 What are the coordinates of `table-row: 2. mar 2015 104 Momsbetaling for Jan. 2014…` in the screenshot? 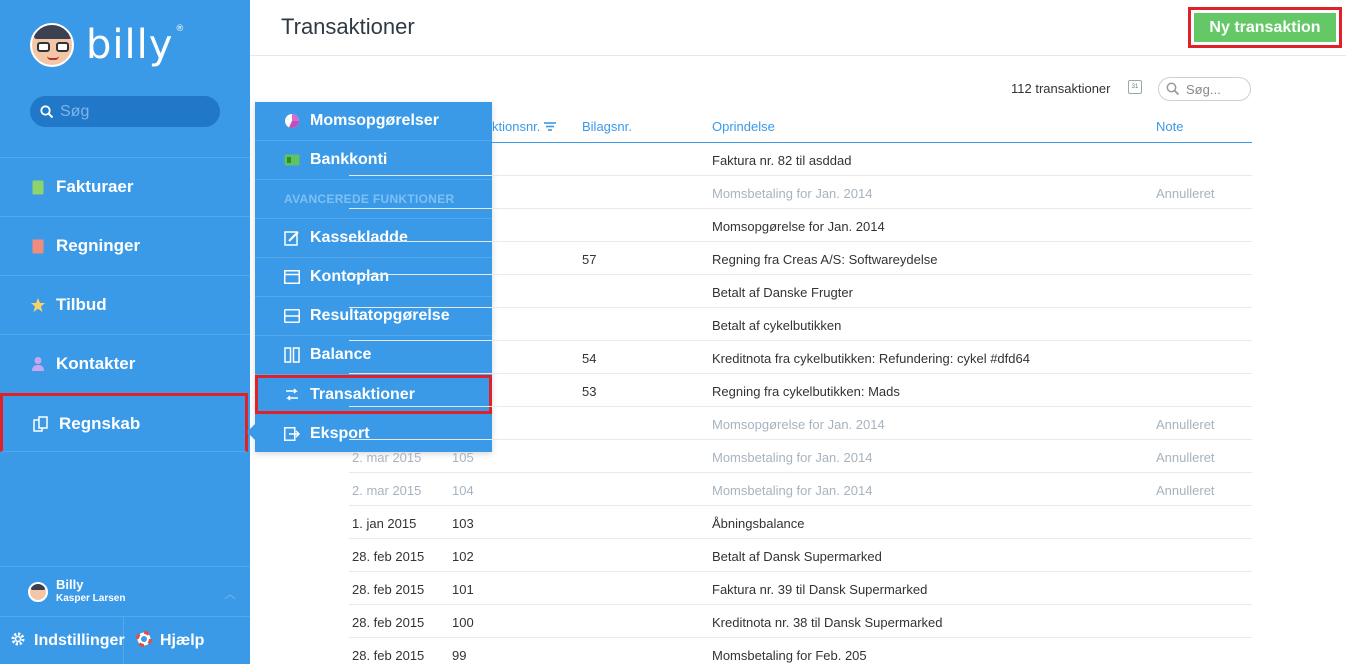 It's located at (800, 489).